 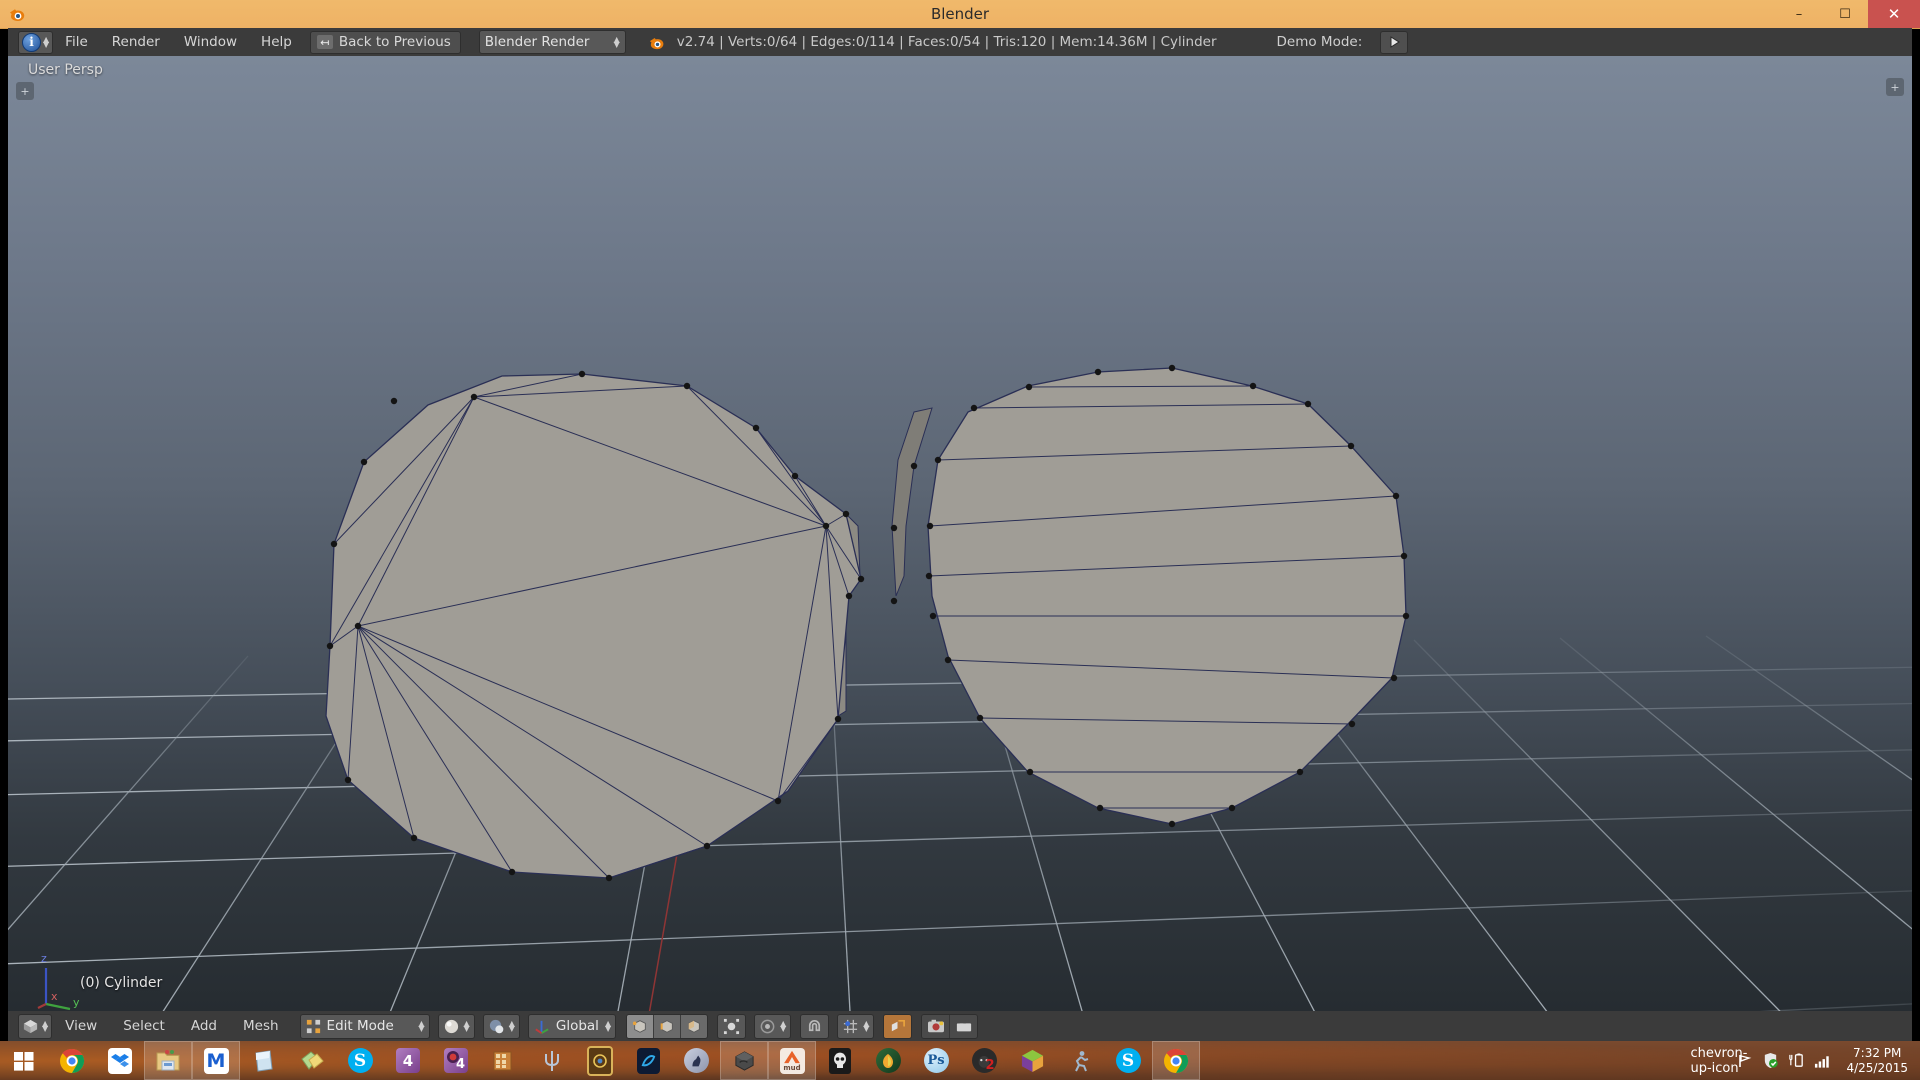 I want to click on 3d-view-header: ▲ ▼ View Select Add Mesh Edit Mode ▲ ▼ ▲ ▼, so click(x=960, y=1026).